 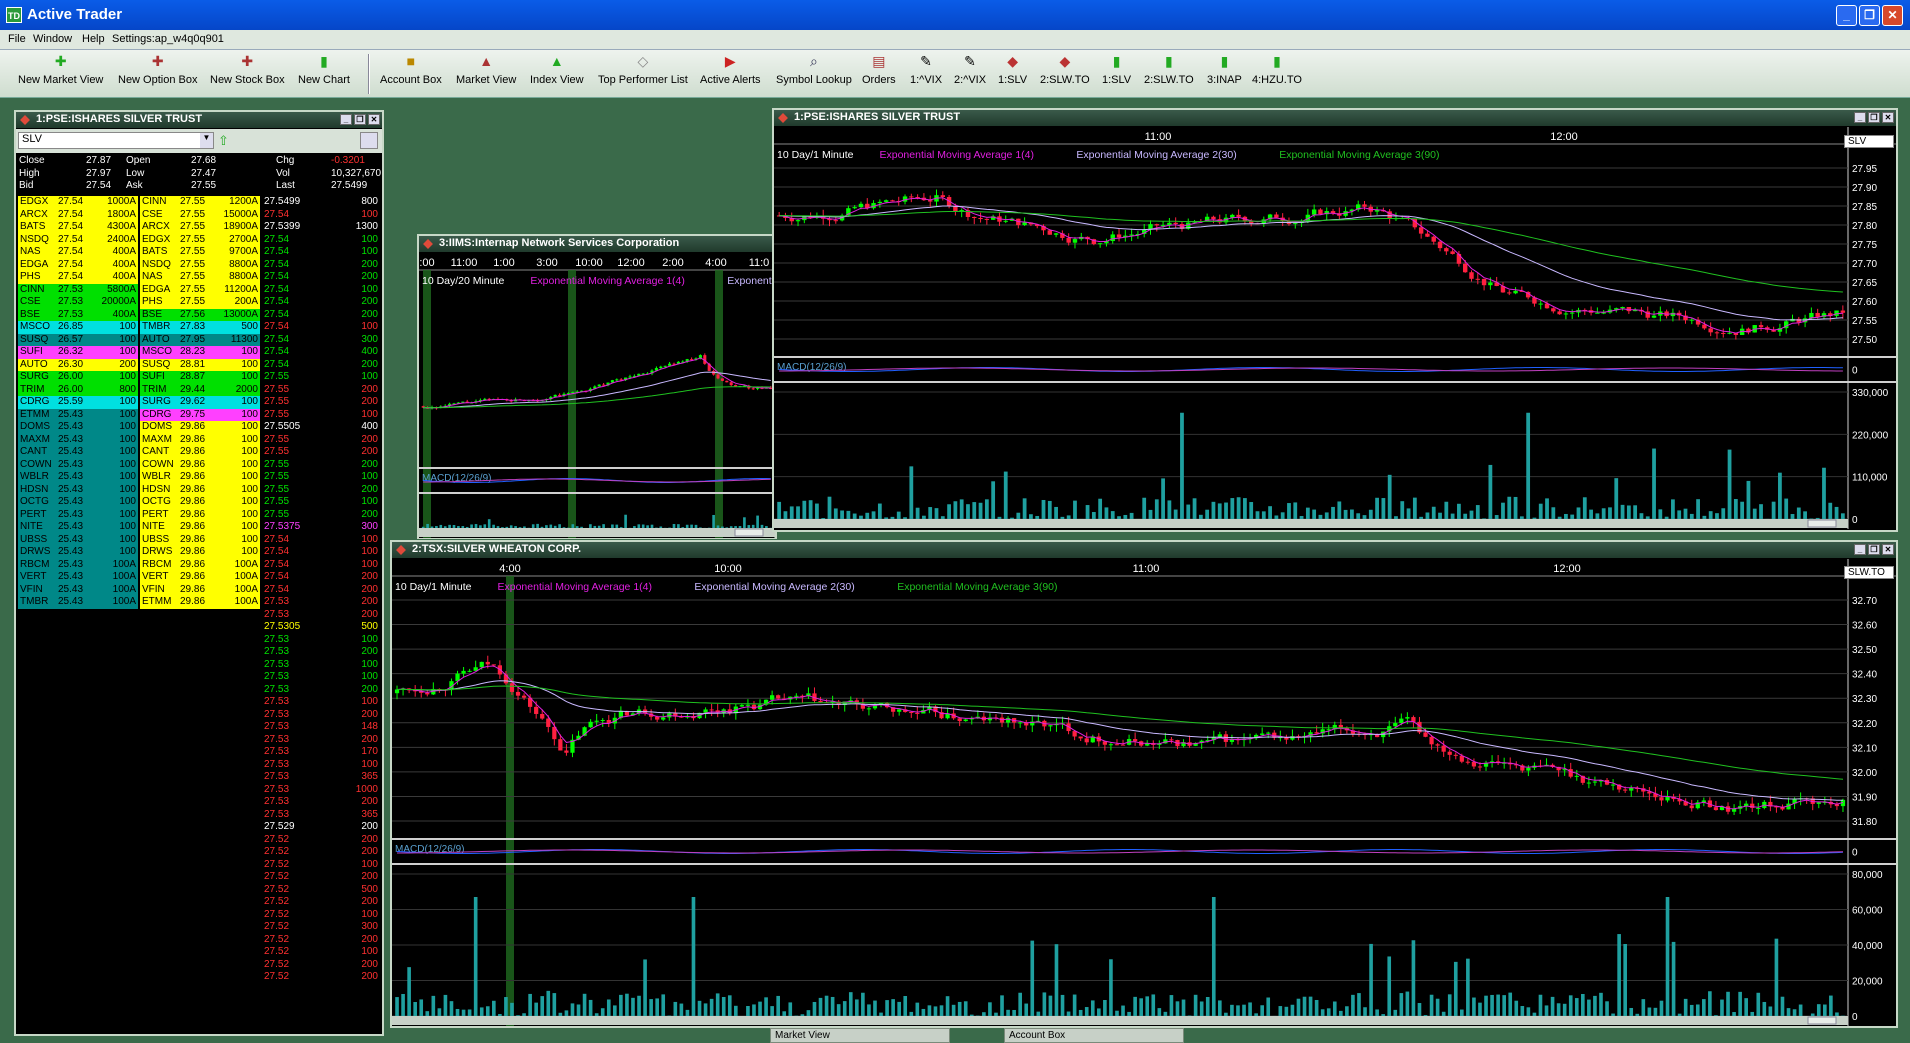 What do you see at coordinates (200, 227) in the screenshot?
I see `book-row: ARCX 27.55 18900A` at bounding box center [200, 227].